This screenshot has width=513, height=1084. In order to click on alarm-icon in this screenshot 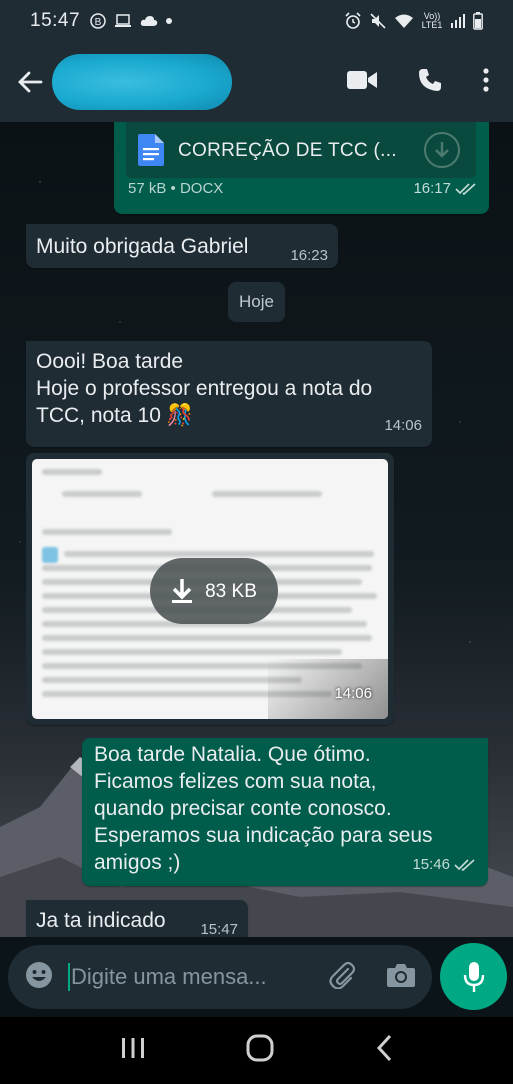, I will do `click(353, 21)`.